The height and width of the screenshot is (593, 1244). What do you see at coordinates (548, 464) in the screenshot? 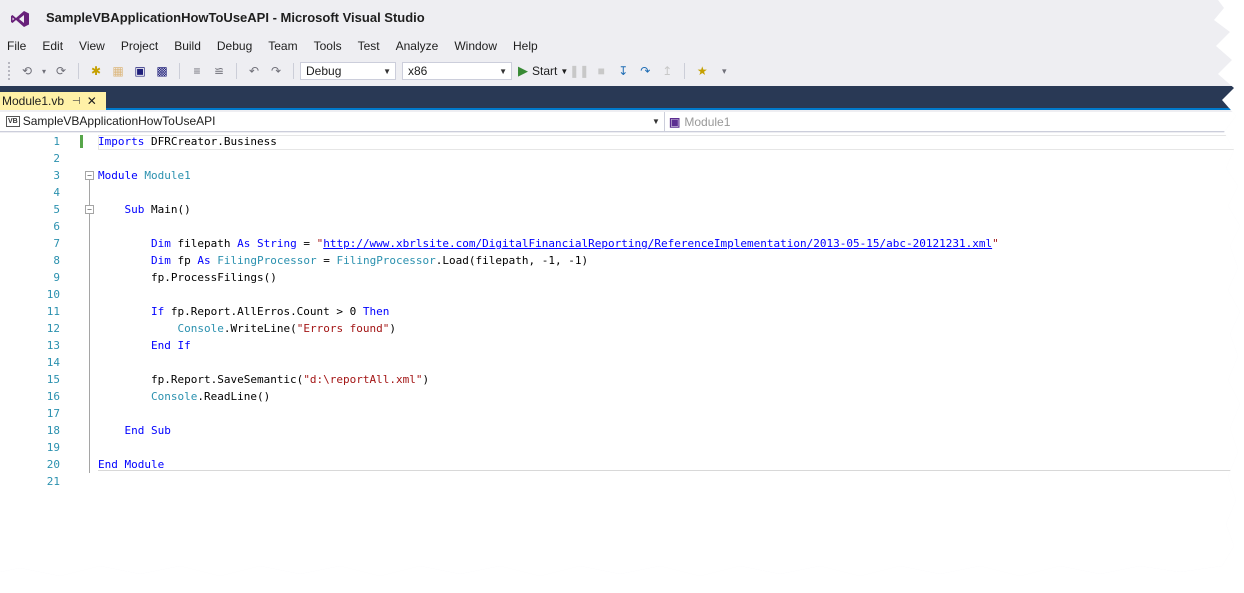
I see `code-line: End Module` at bounding box center [548, 464].